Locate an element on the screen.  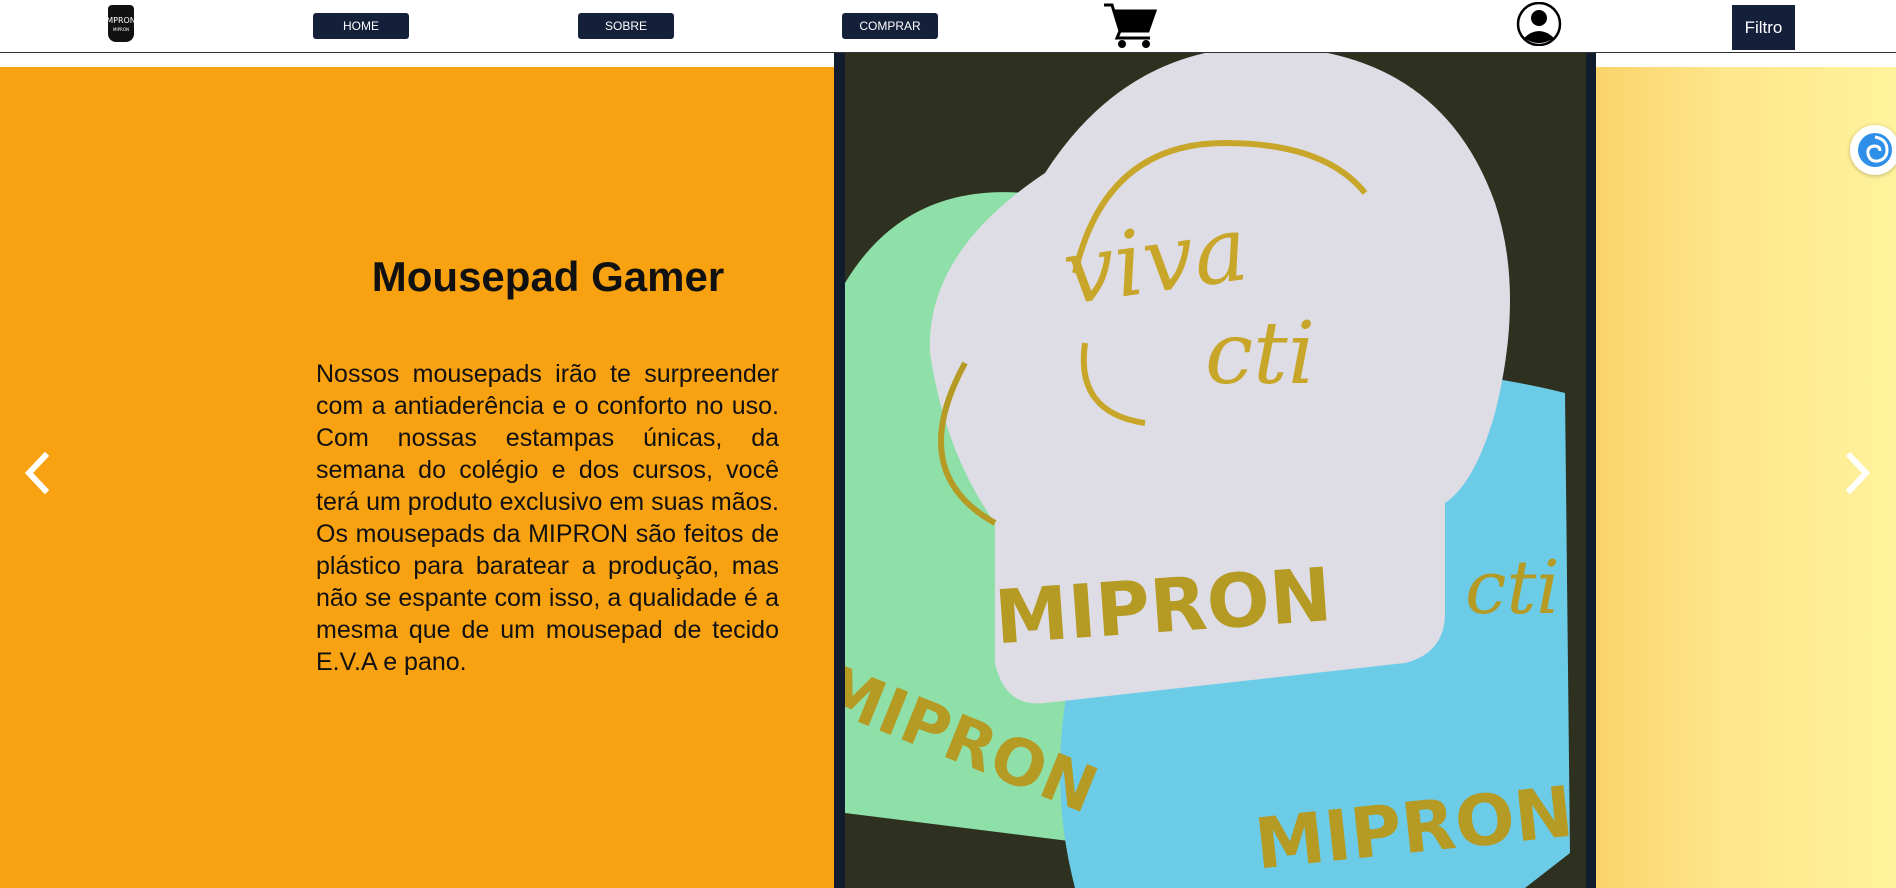
cart-icon is located at coordinates (1130, 25).